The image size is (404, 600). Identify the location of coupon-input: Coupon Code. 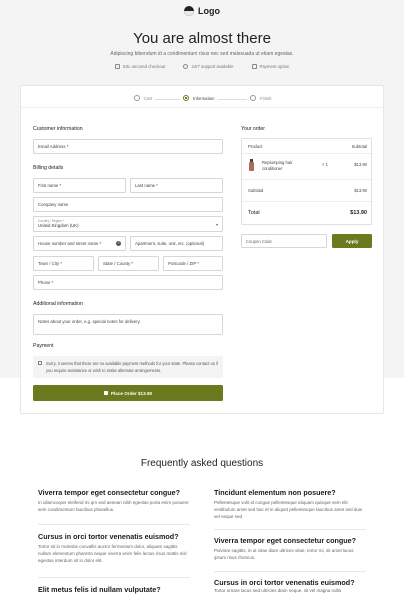
(284, 241).